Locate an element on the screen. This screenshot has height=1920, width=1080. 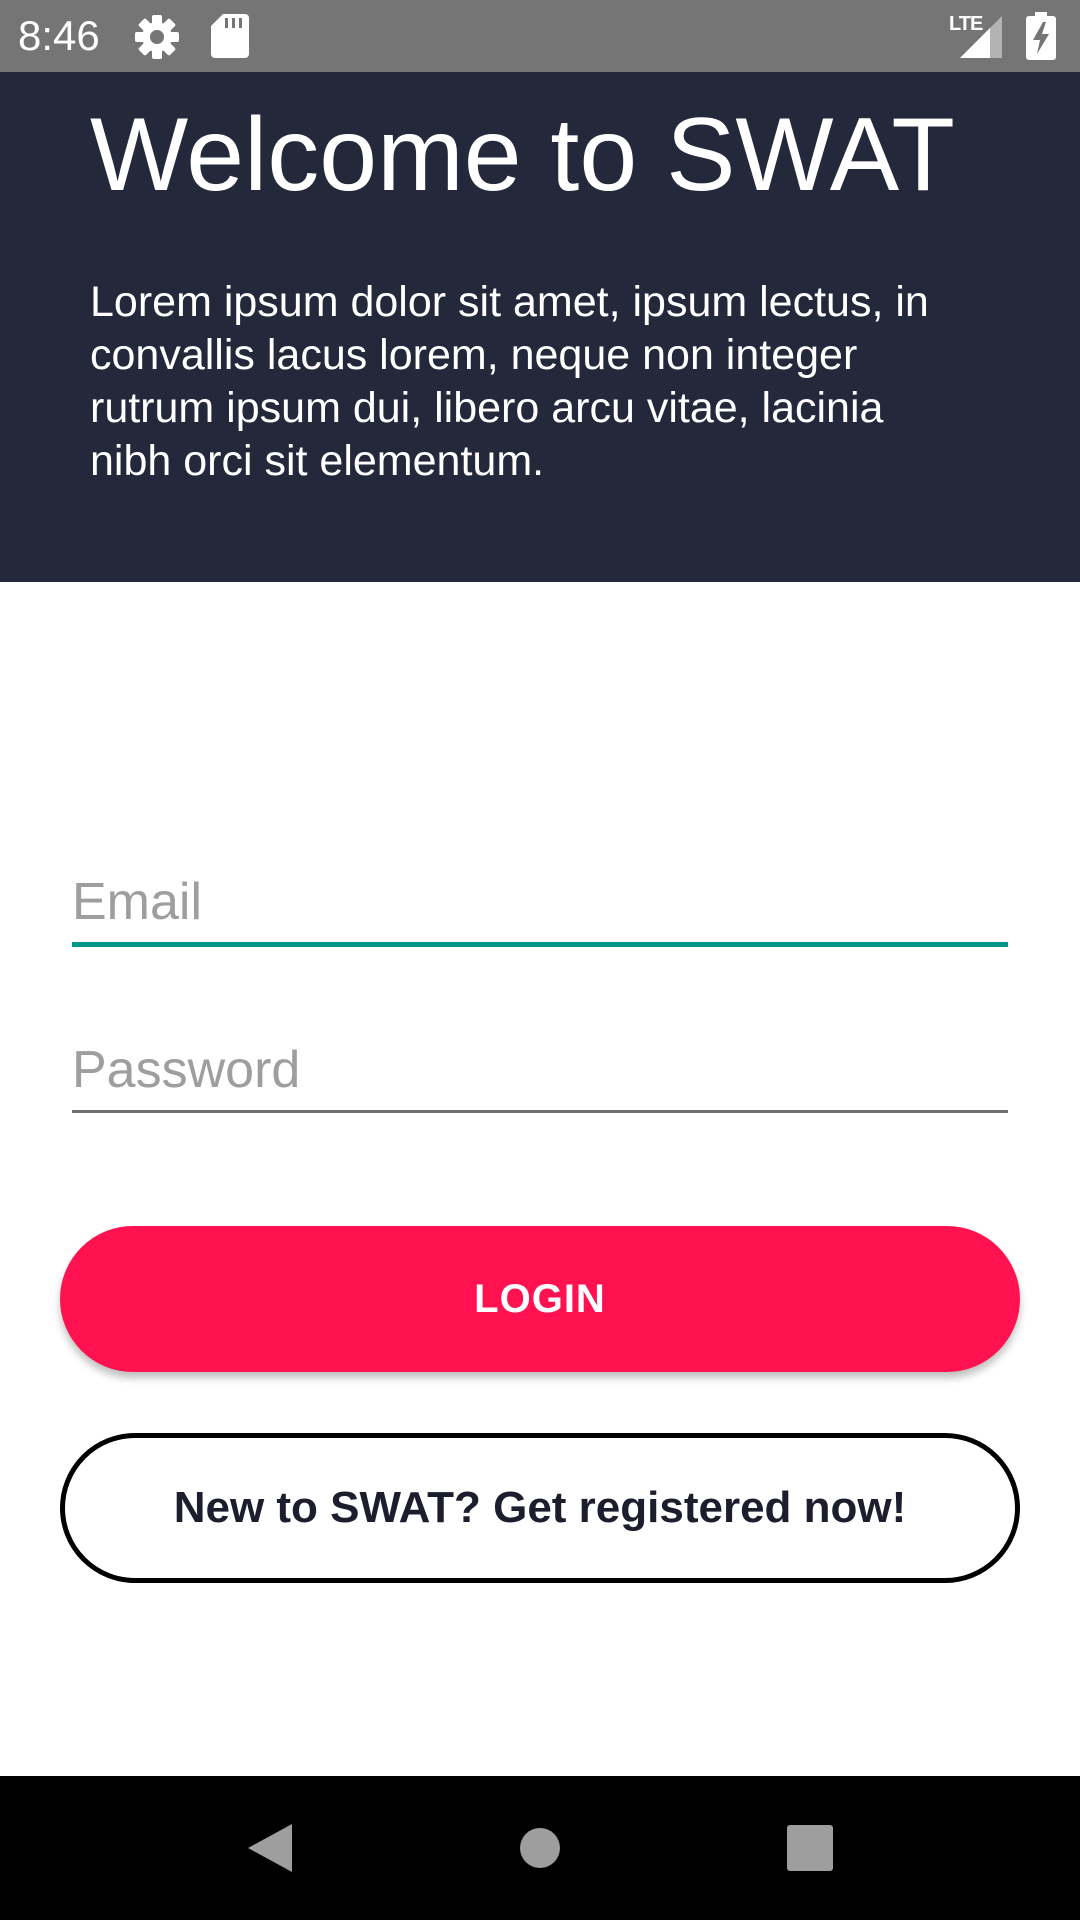
back-button is located at coordinates (270, 1848).